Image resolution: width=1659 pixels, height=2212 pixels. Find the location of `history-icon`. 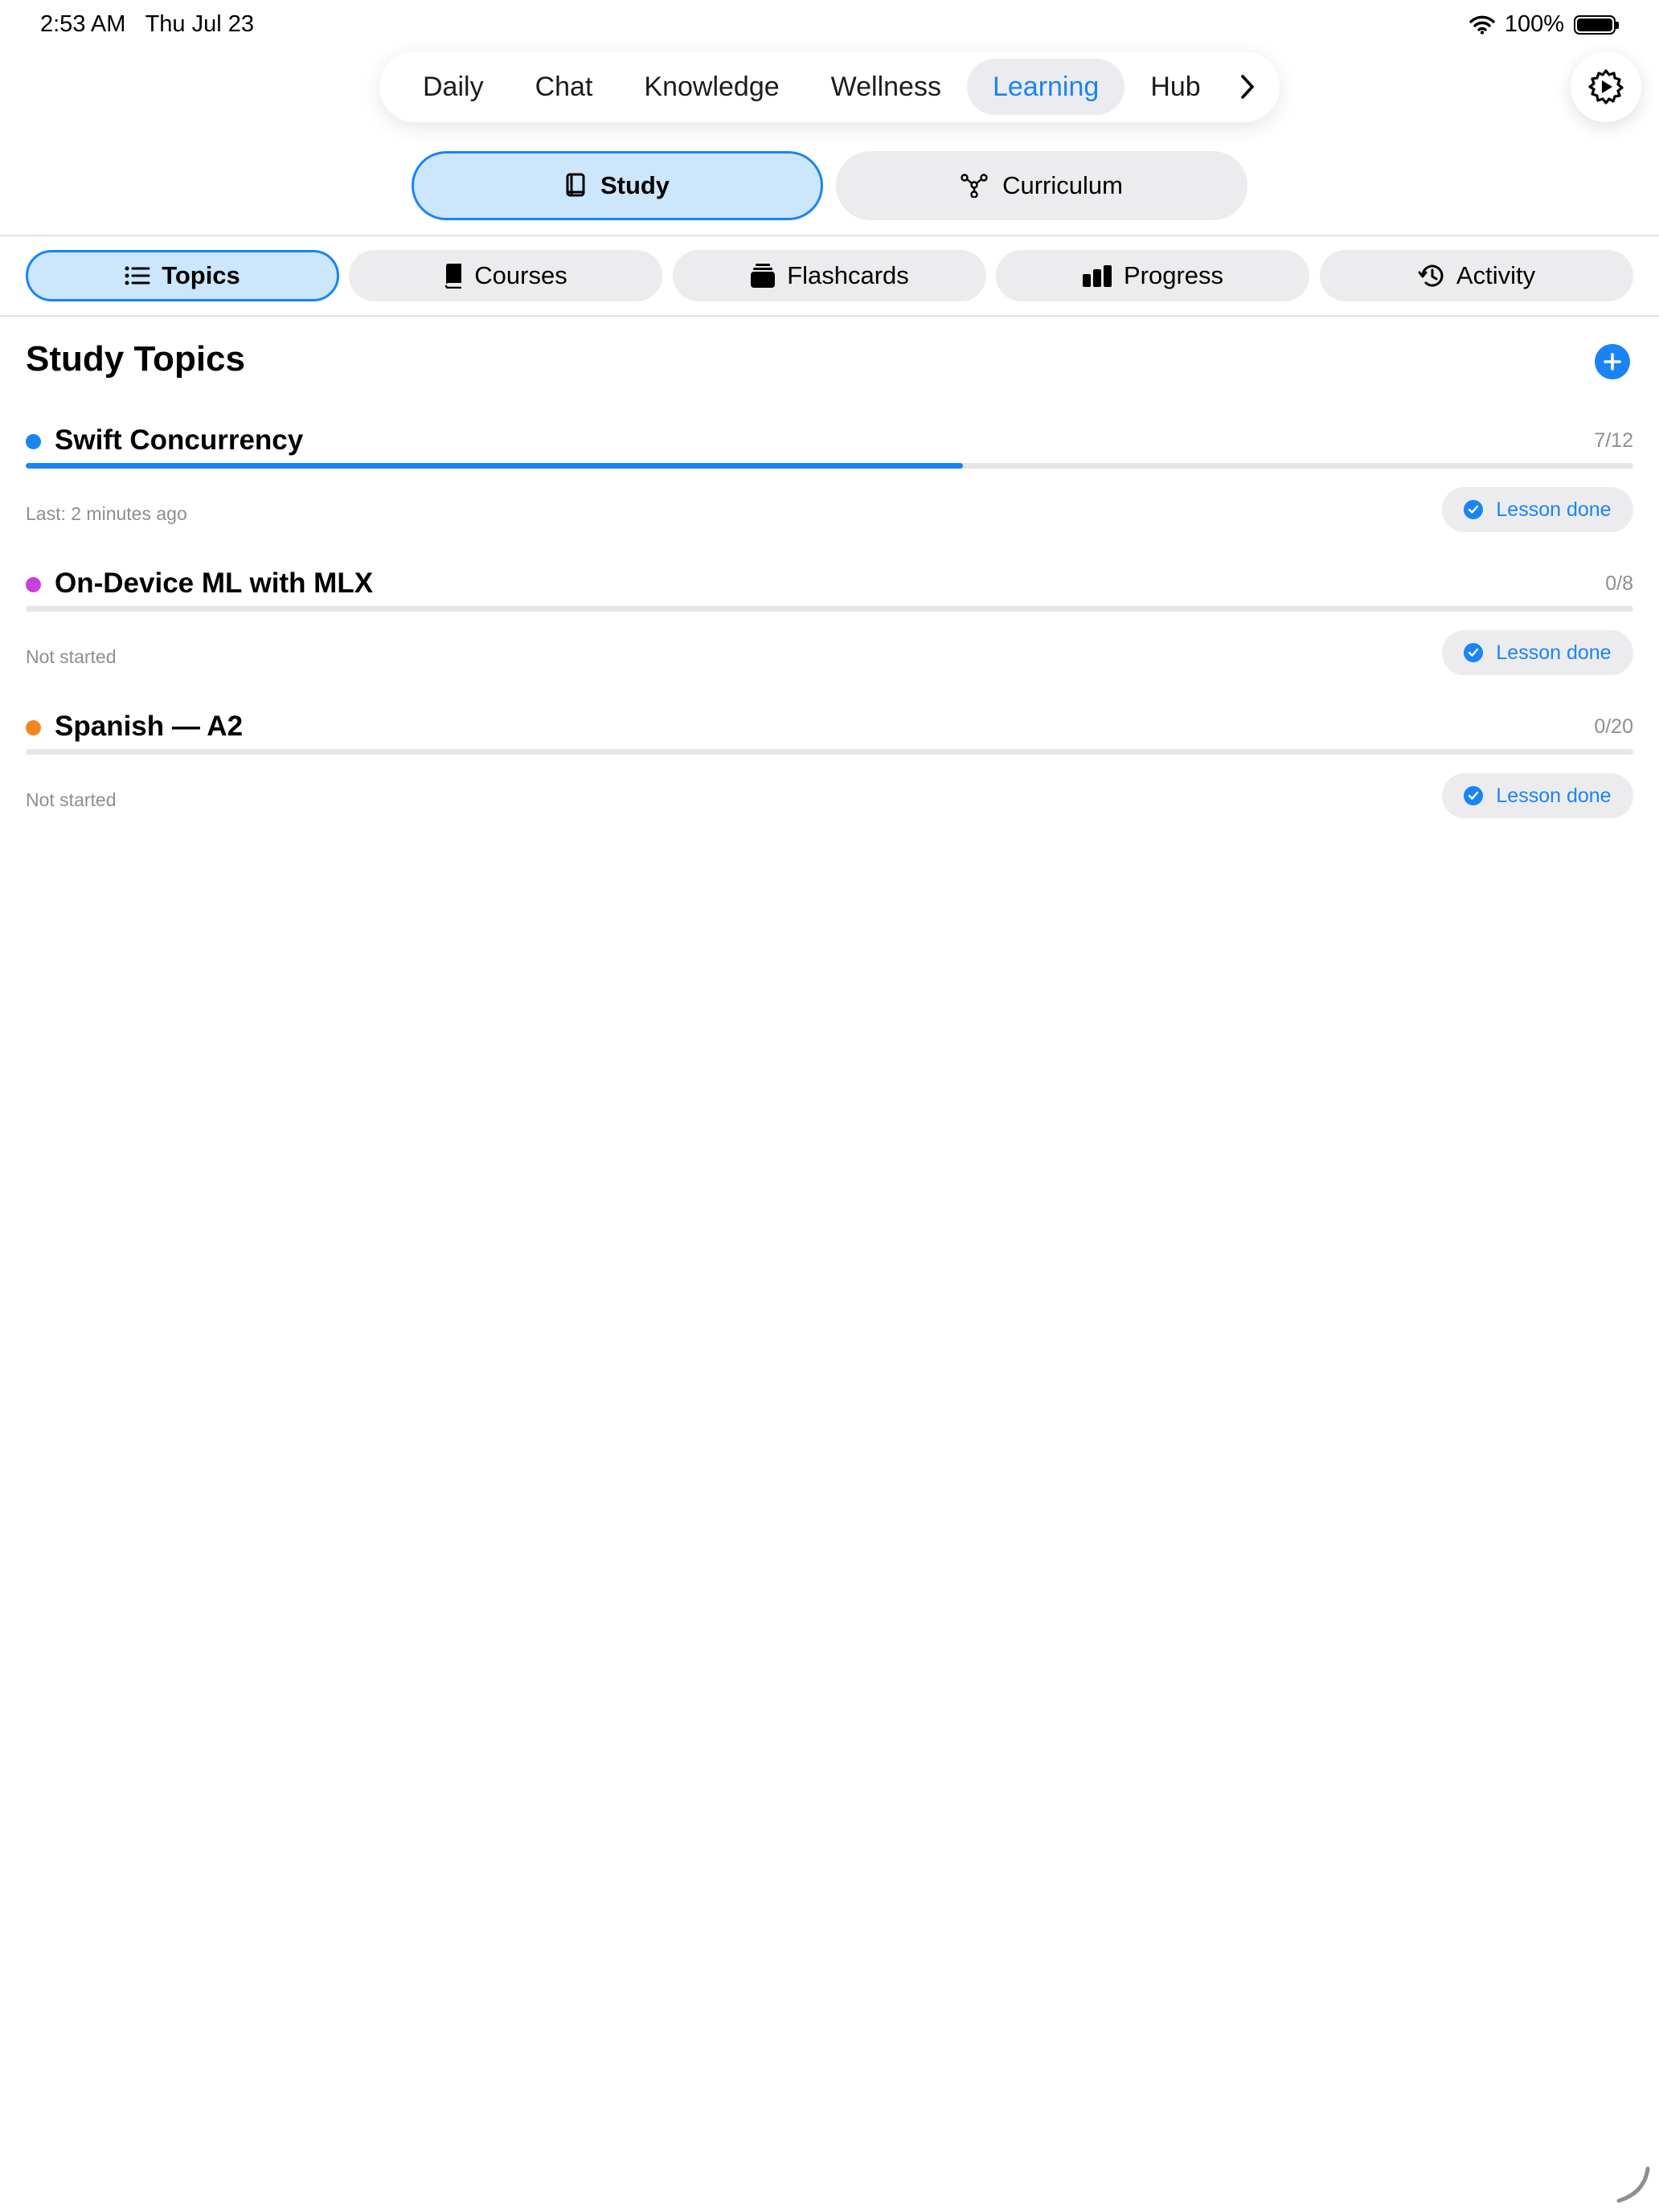

history-icon is located at coordinates (1431, 275).